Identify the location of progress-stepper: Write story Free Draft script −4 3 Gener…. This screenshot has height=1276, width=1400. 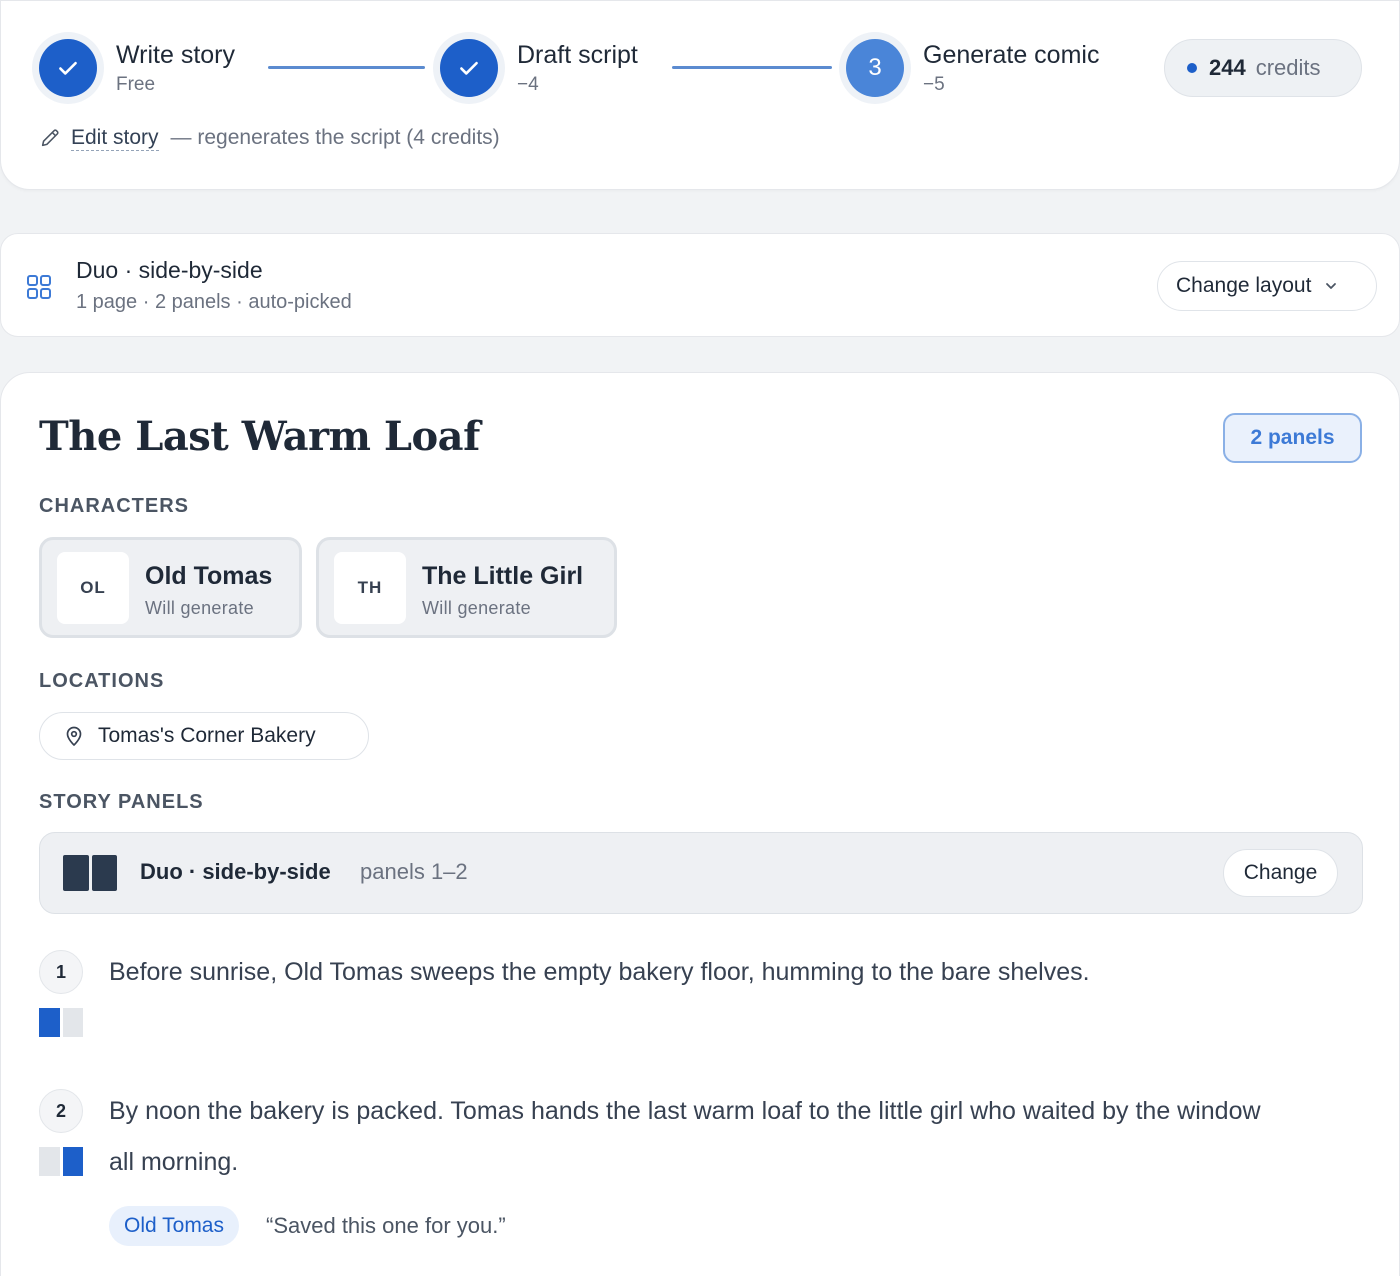
(700, 95).